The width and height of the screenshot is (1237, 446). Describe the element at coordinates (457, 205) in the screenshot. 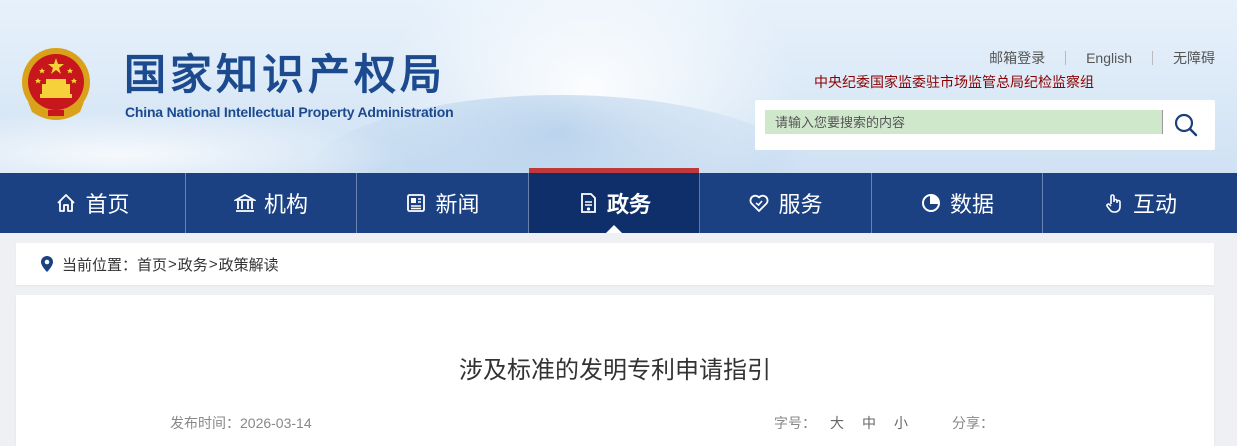

I see `nav-label: 新闻` at that location.